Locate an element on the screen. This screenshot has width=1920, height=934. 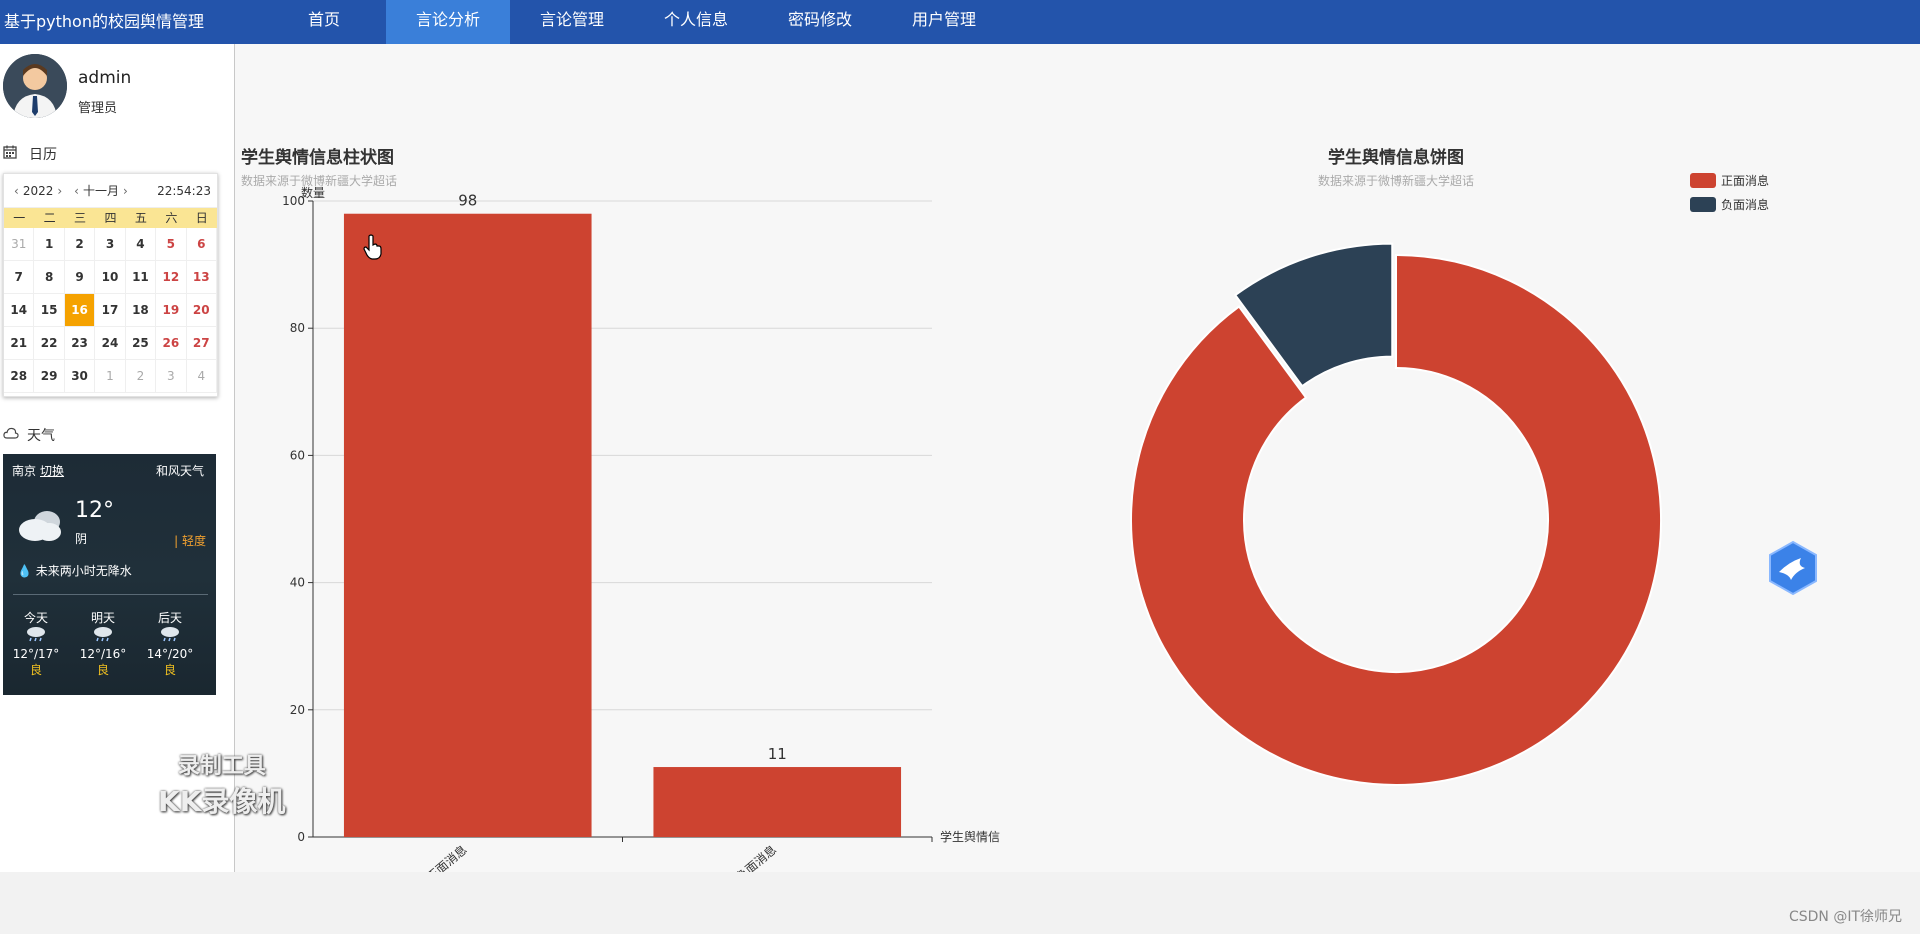
avatar is located at coordinates (35, 86).